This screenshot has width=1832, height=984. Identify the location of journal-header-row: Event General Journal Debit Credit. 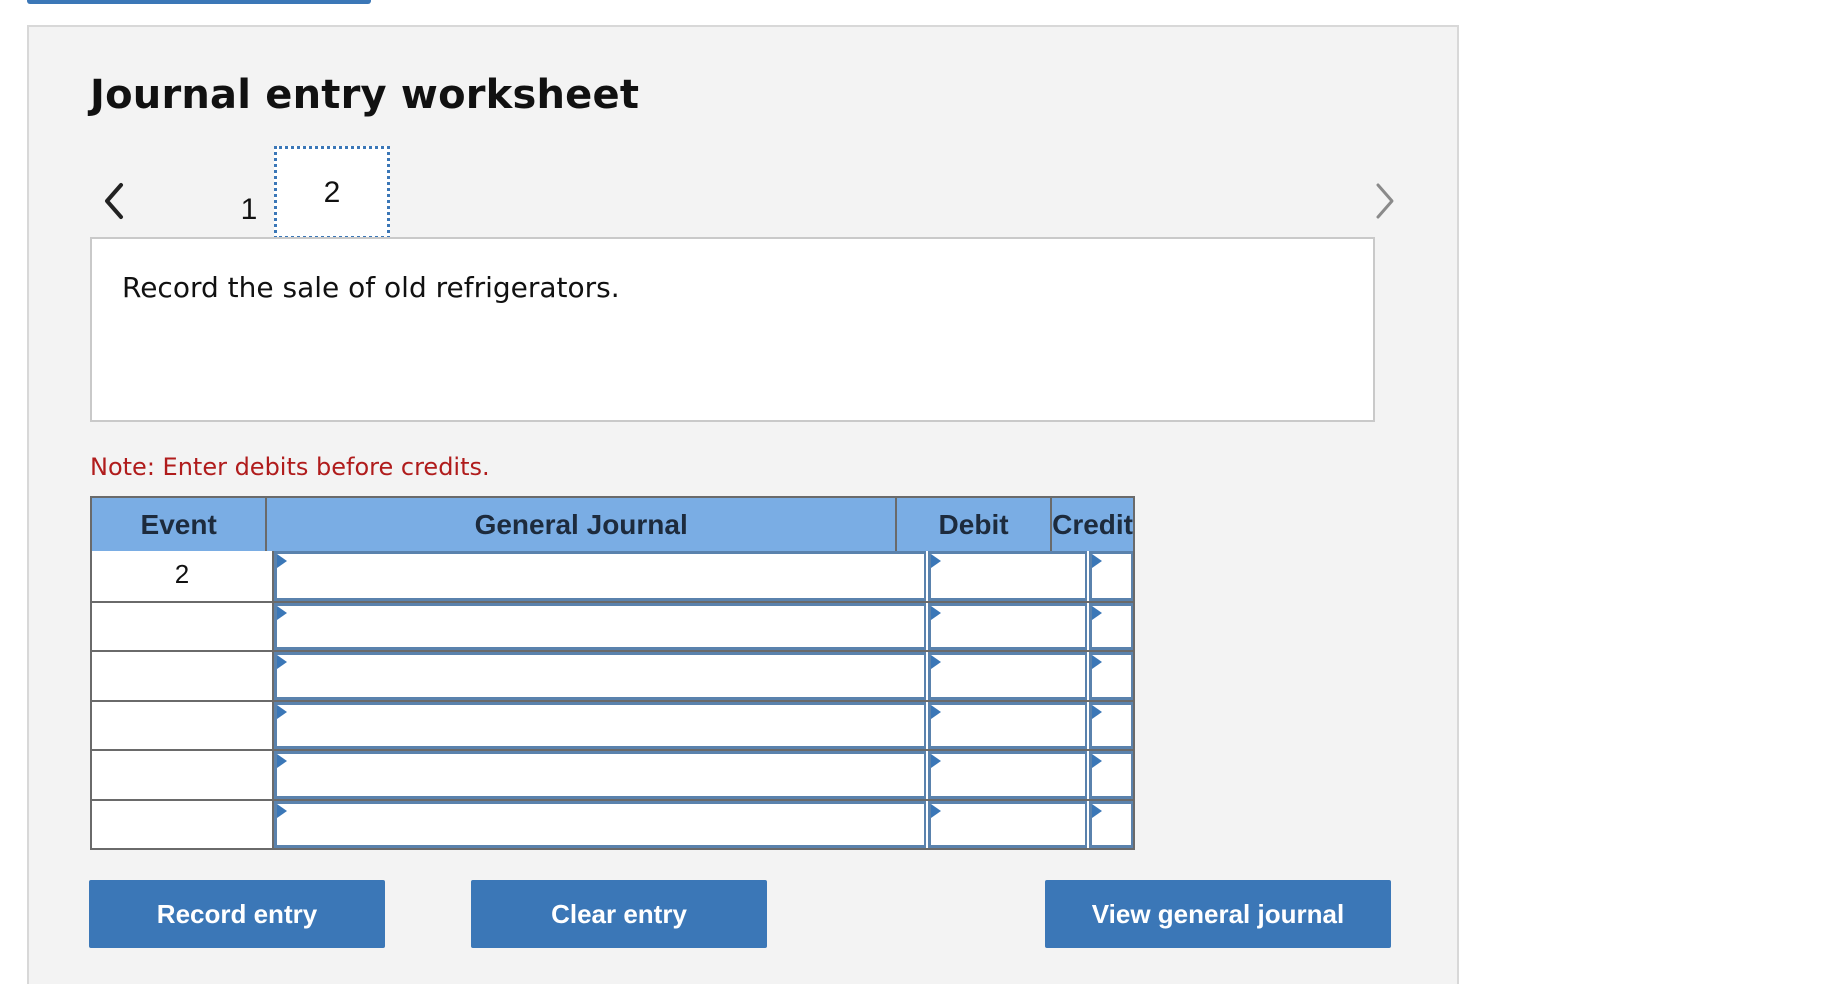
(612, 524).